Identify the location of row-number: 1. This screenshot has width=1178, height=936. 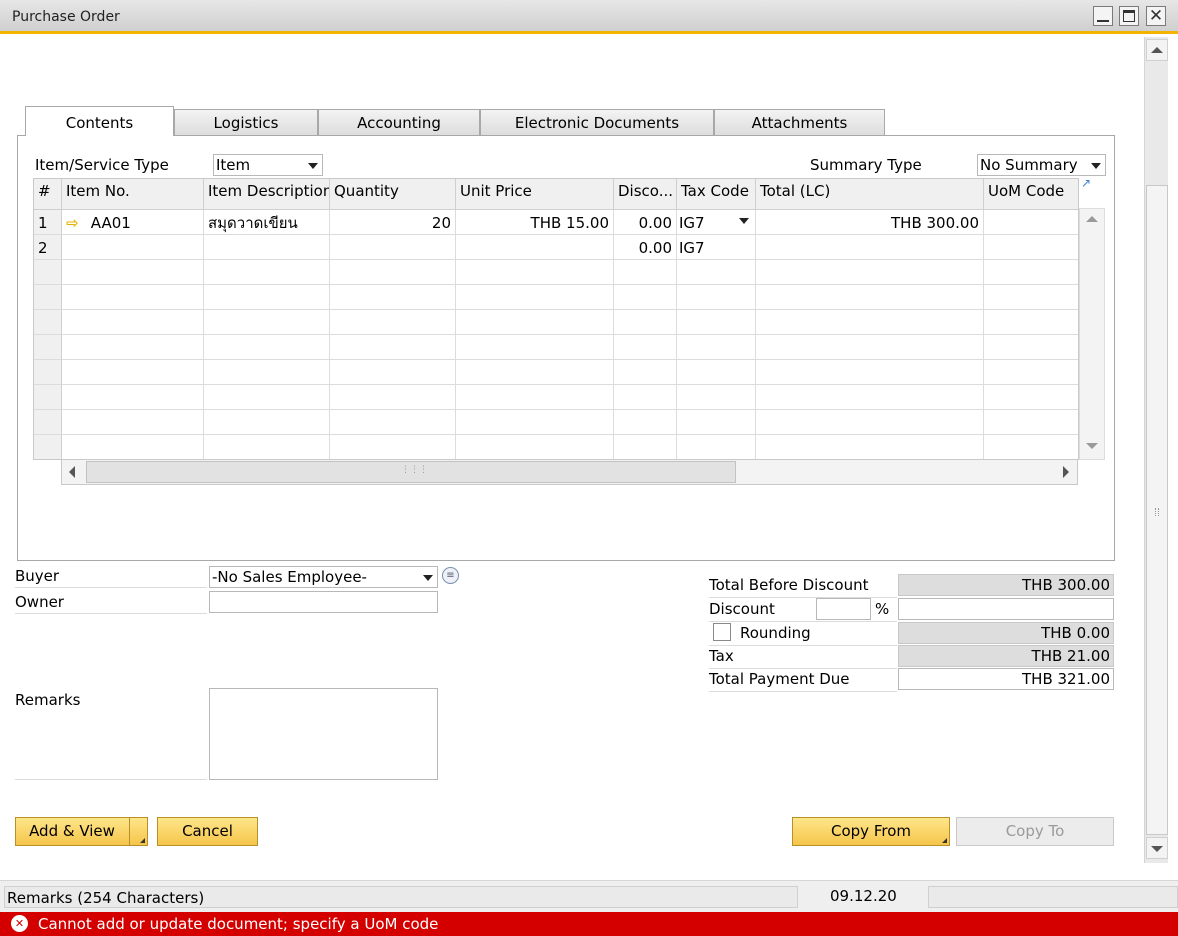
(48, 222).